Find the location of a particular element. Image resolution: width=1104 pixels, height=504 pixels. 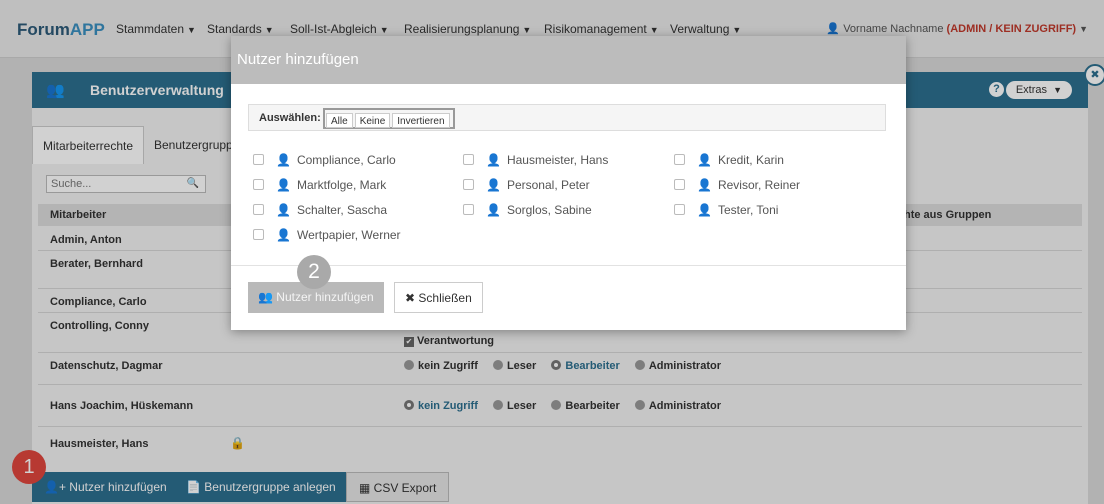

user-option: 👤 Revisor, Reiner is located at coordinates (737, 185).